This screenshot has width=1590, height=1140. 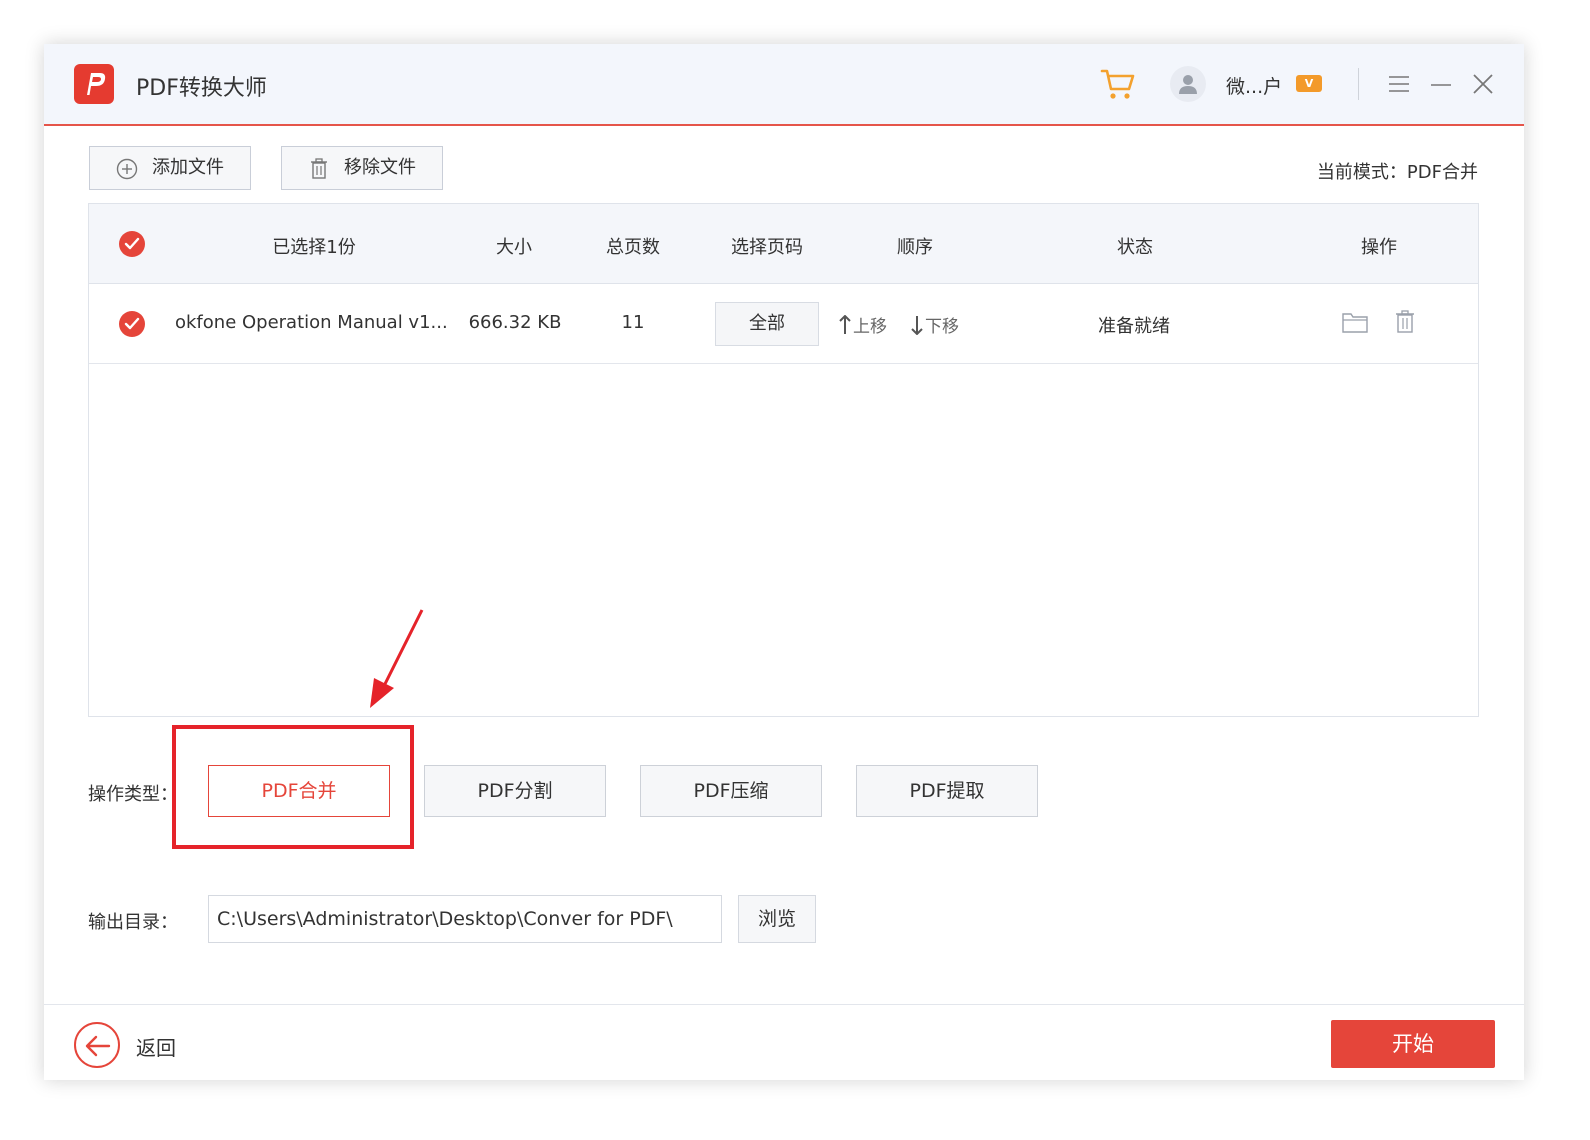 I want to click on close-icon, so click(x=1483, y=86).